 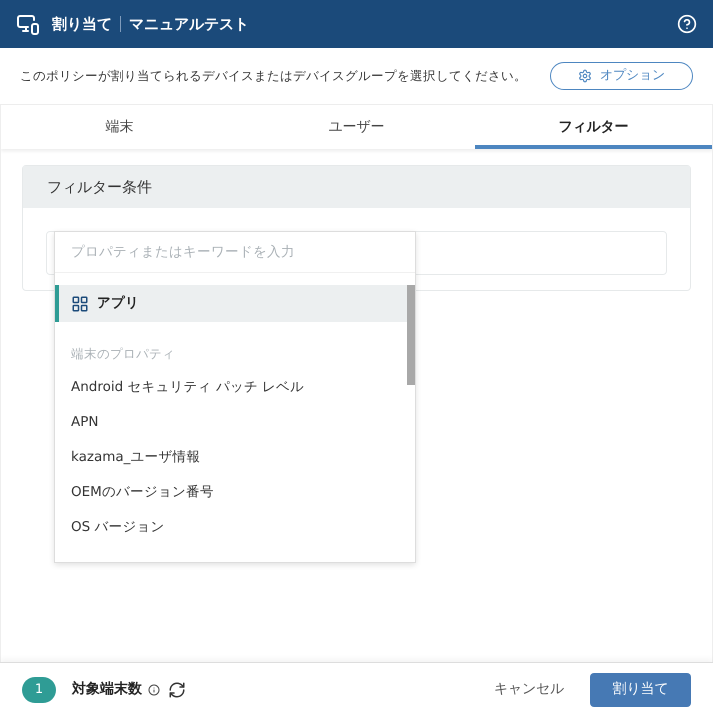 I want to click on scrollbar-thumb, so click(x=411, y=335).